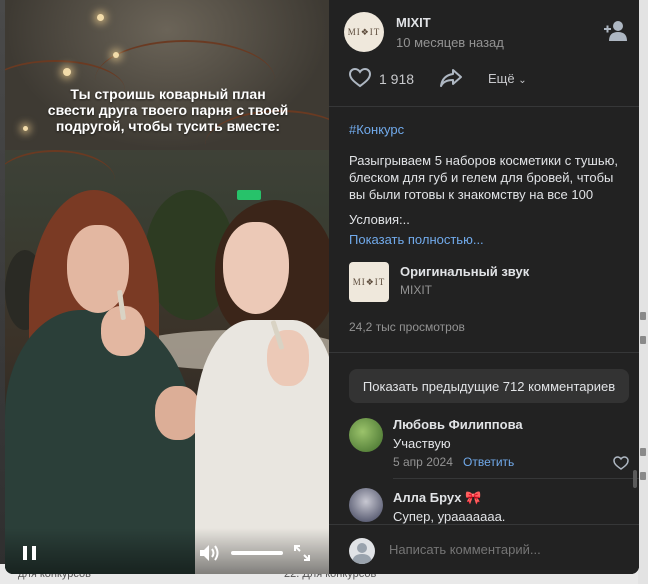 The width and height of the screenshot is (648, 584). What do you see at coordinates (451, 78) in the screenshot?
I see `share-icon` at bounding box center [451, 78].